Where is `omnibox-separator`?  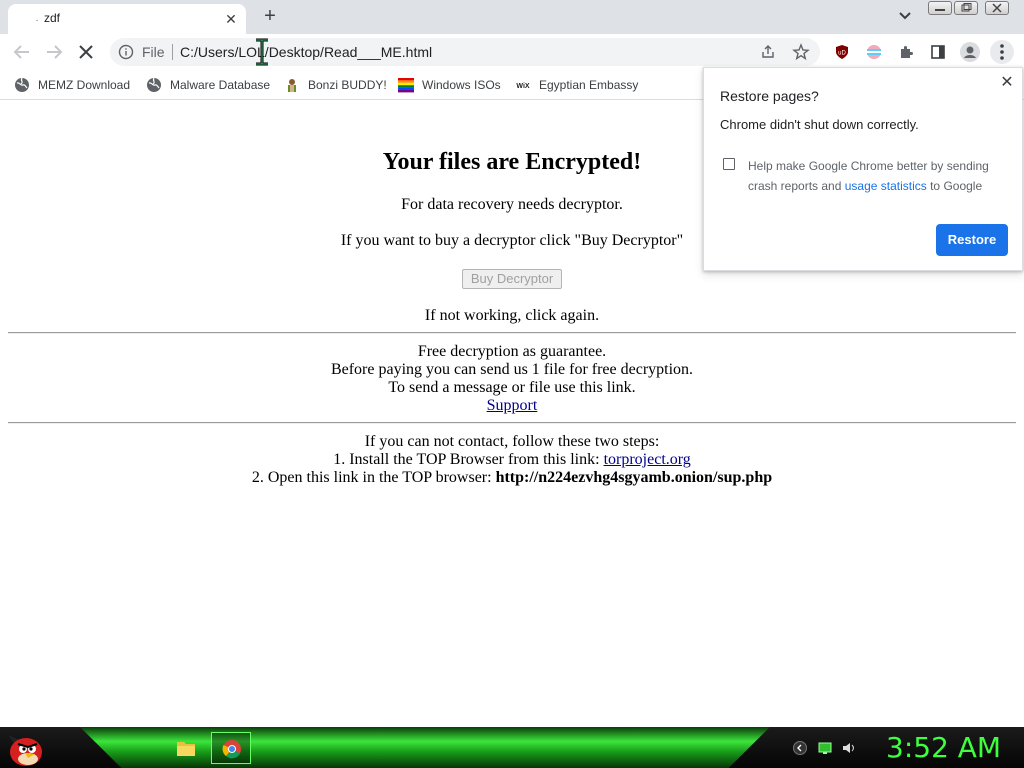
omnibox-separator is located at coordinates (172, 52).